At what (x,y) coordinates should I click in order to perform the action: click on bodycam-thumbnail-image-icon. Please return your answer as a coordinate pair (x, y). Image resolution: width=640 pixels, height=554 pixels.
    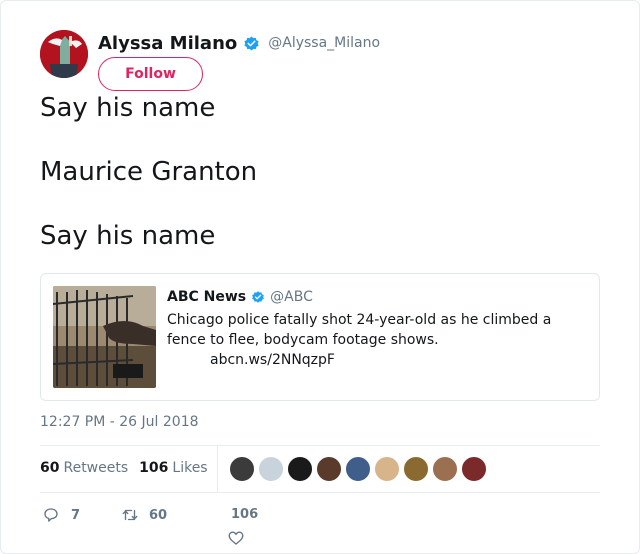
    Looking at the image, I should click on (104, 337).